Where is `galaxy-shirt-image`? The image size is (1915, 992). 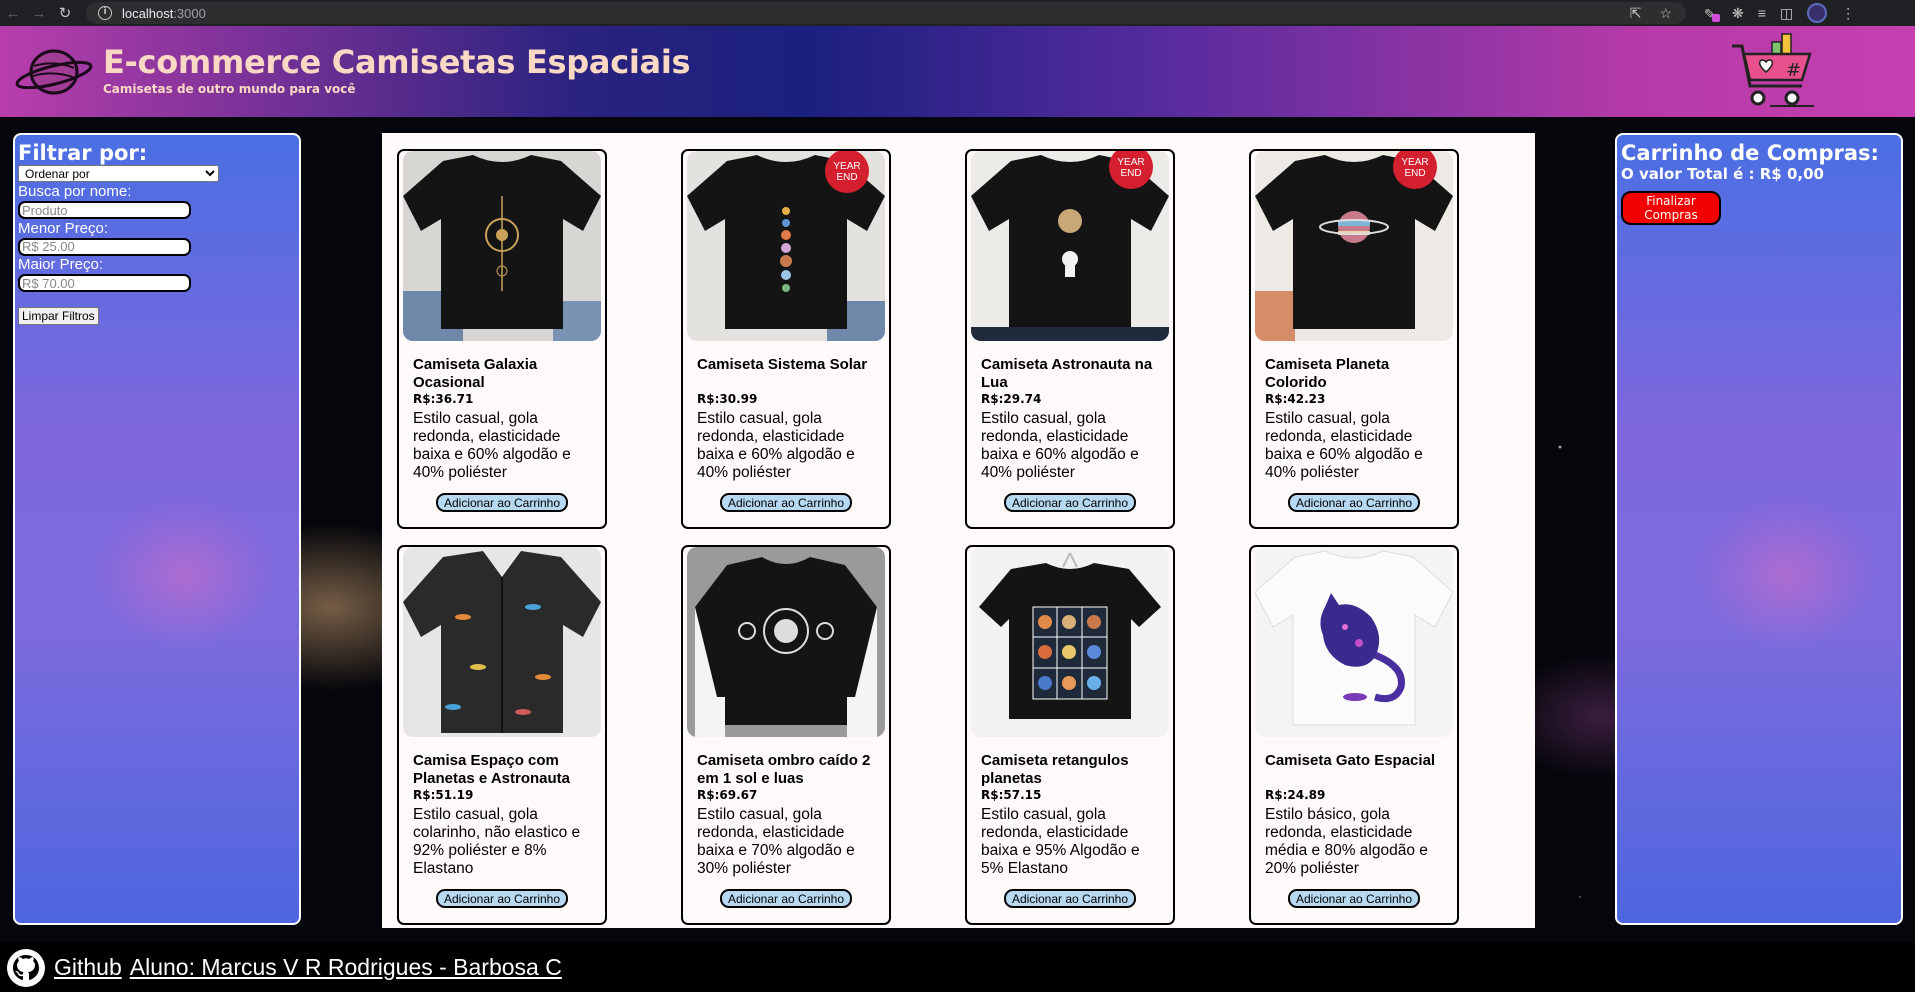 galaxy-shirt-image is located at coordinates (502, 246).